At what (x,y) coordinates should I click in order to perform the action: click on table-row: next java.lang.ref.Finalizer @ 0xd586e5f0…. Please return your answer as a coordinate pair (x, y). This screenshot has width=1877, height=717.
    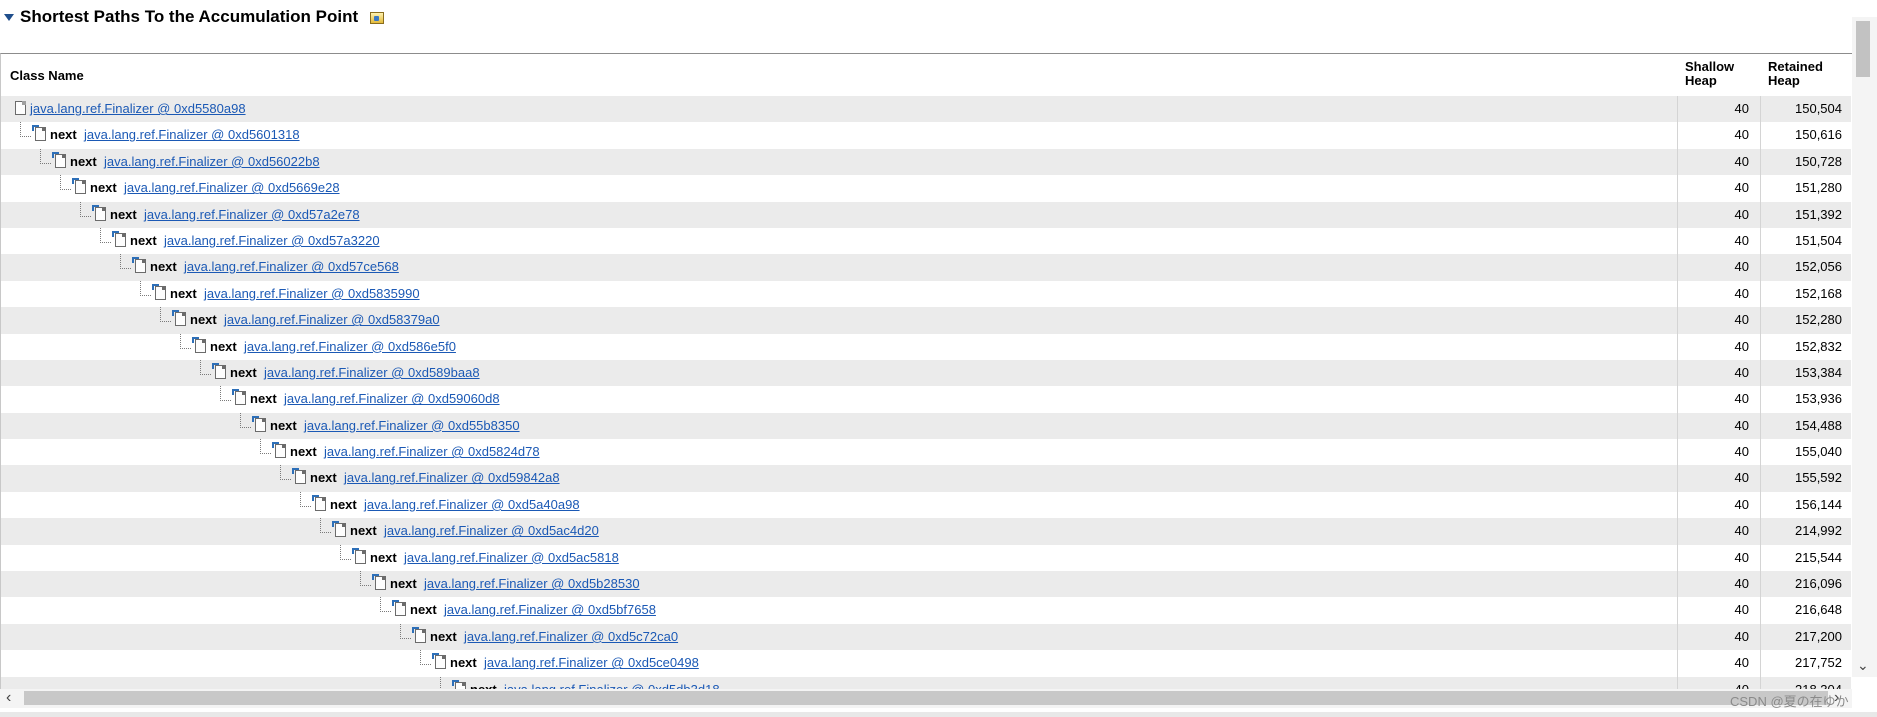
    Looking at the image, I should click on (926, 346).